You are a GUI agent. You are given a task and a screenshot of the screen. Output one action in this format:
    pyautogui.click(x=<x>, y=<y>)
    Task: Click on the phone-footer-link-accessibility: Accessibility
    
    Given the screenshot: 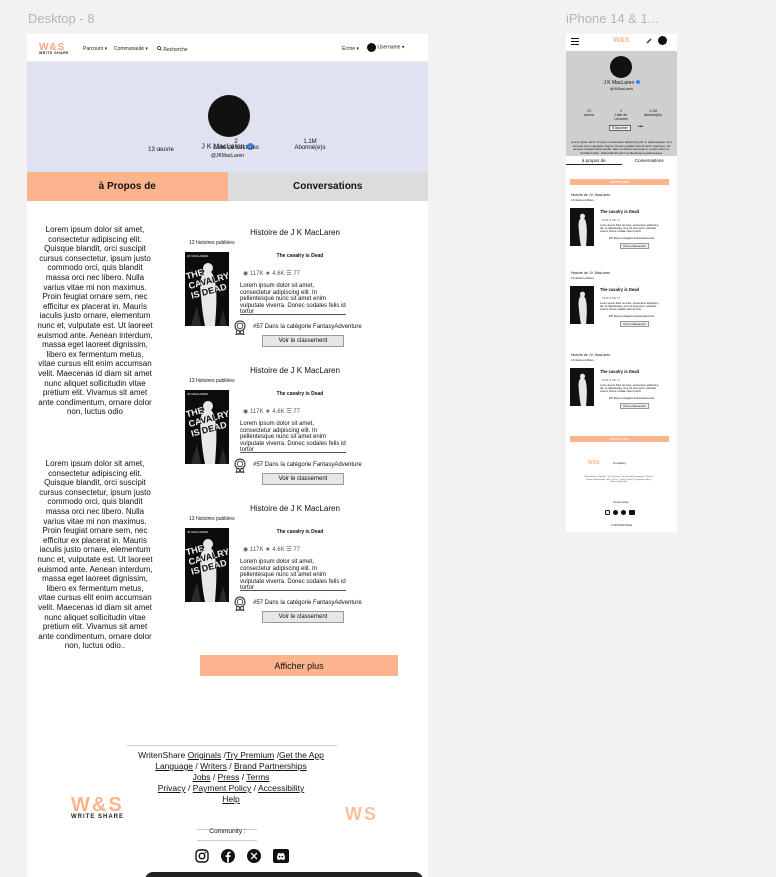 What is the action you would take?
    pyautogui.click(x=616, y=482)
    